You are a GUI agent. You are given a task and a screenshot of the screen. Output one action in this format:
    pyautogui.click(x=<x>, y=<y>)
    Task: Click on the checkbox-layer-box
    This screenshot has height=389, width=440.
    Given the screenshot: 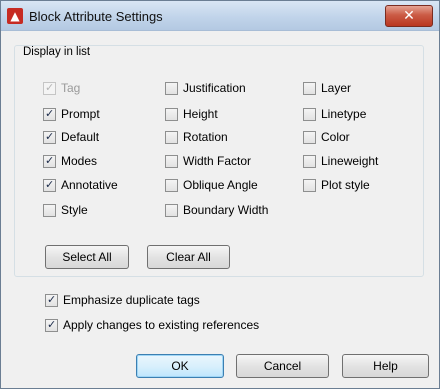 What is the action you would take?
    pyautogui.click(x=309, y=88)
    